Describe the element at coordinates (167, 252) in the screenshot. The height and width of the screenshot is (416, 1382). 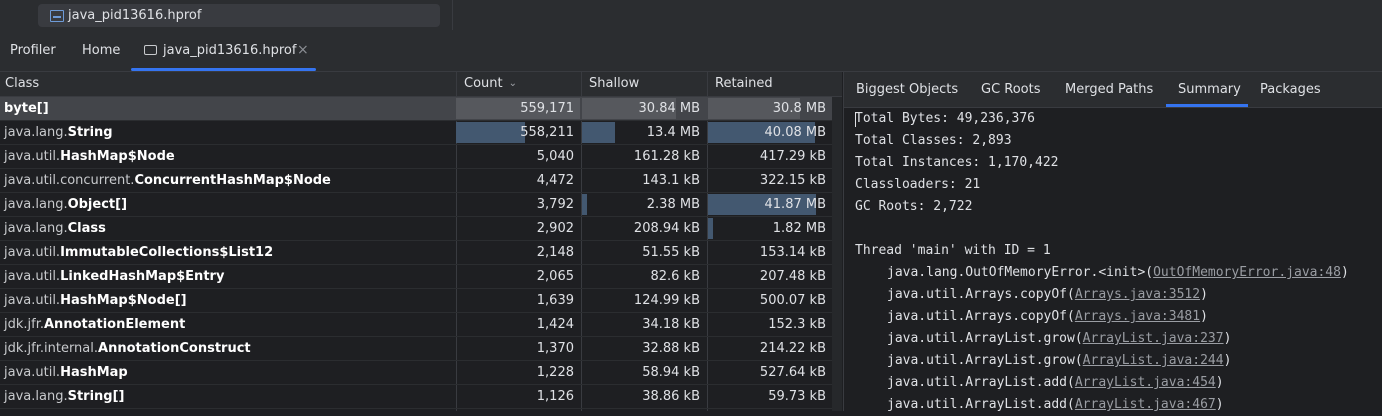
I see `class-simple-name: ImmutableCollections$List12` at that location.